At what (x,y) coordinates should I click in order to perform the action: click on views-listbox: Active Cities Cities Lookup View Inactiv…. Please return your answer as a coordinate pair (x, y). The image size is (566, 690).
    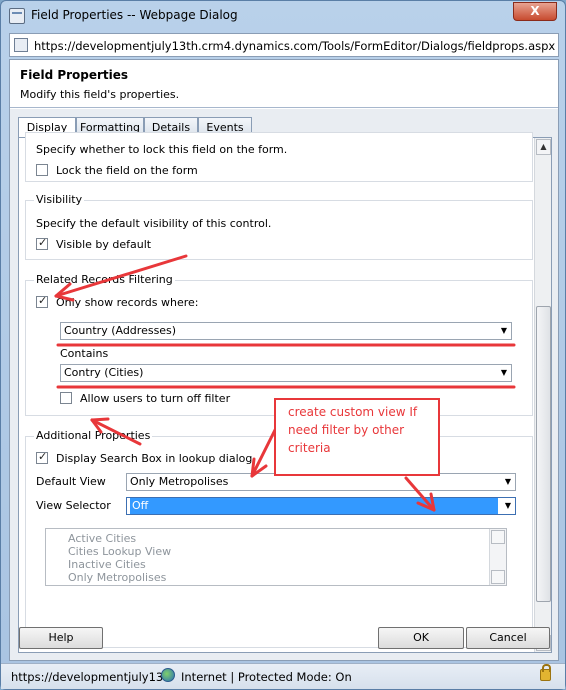
    Looking at the image, I should click on (276, 557).